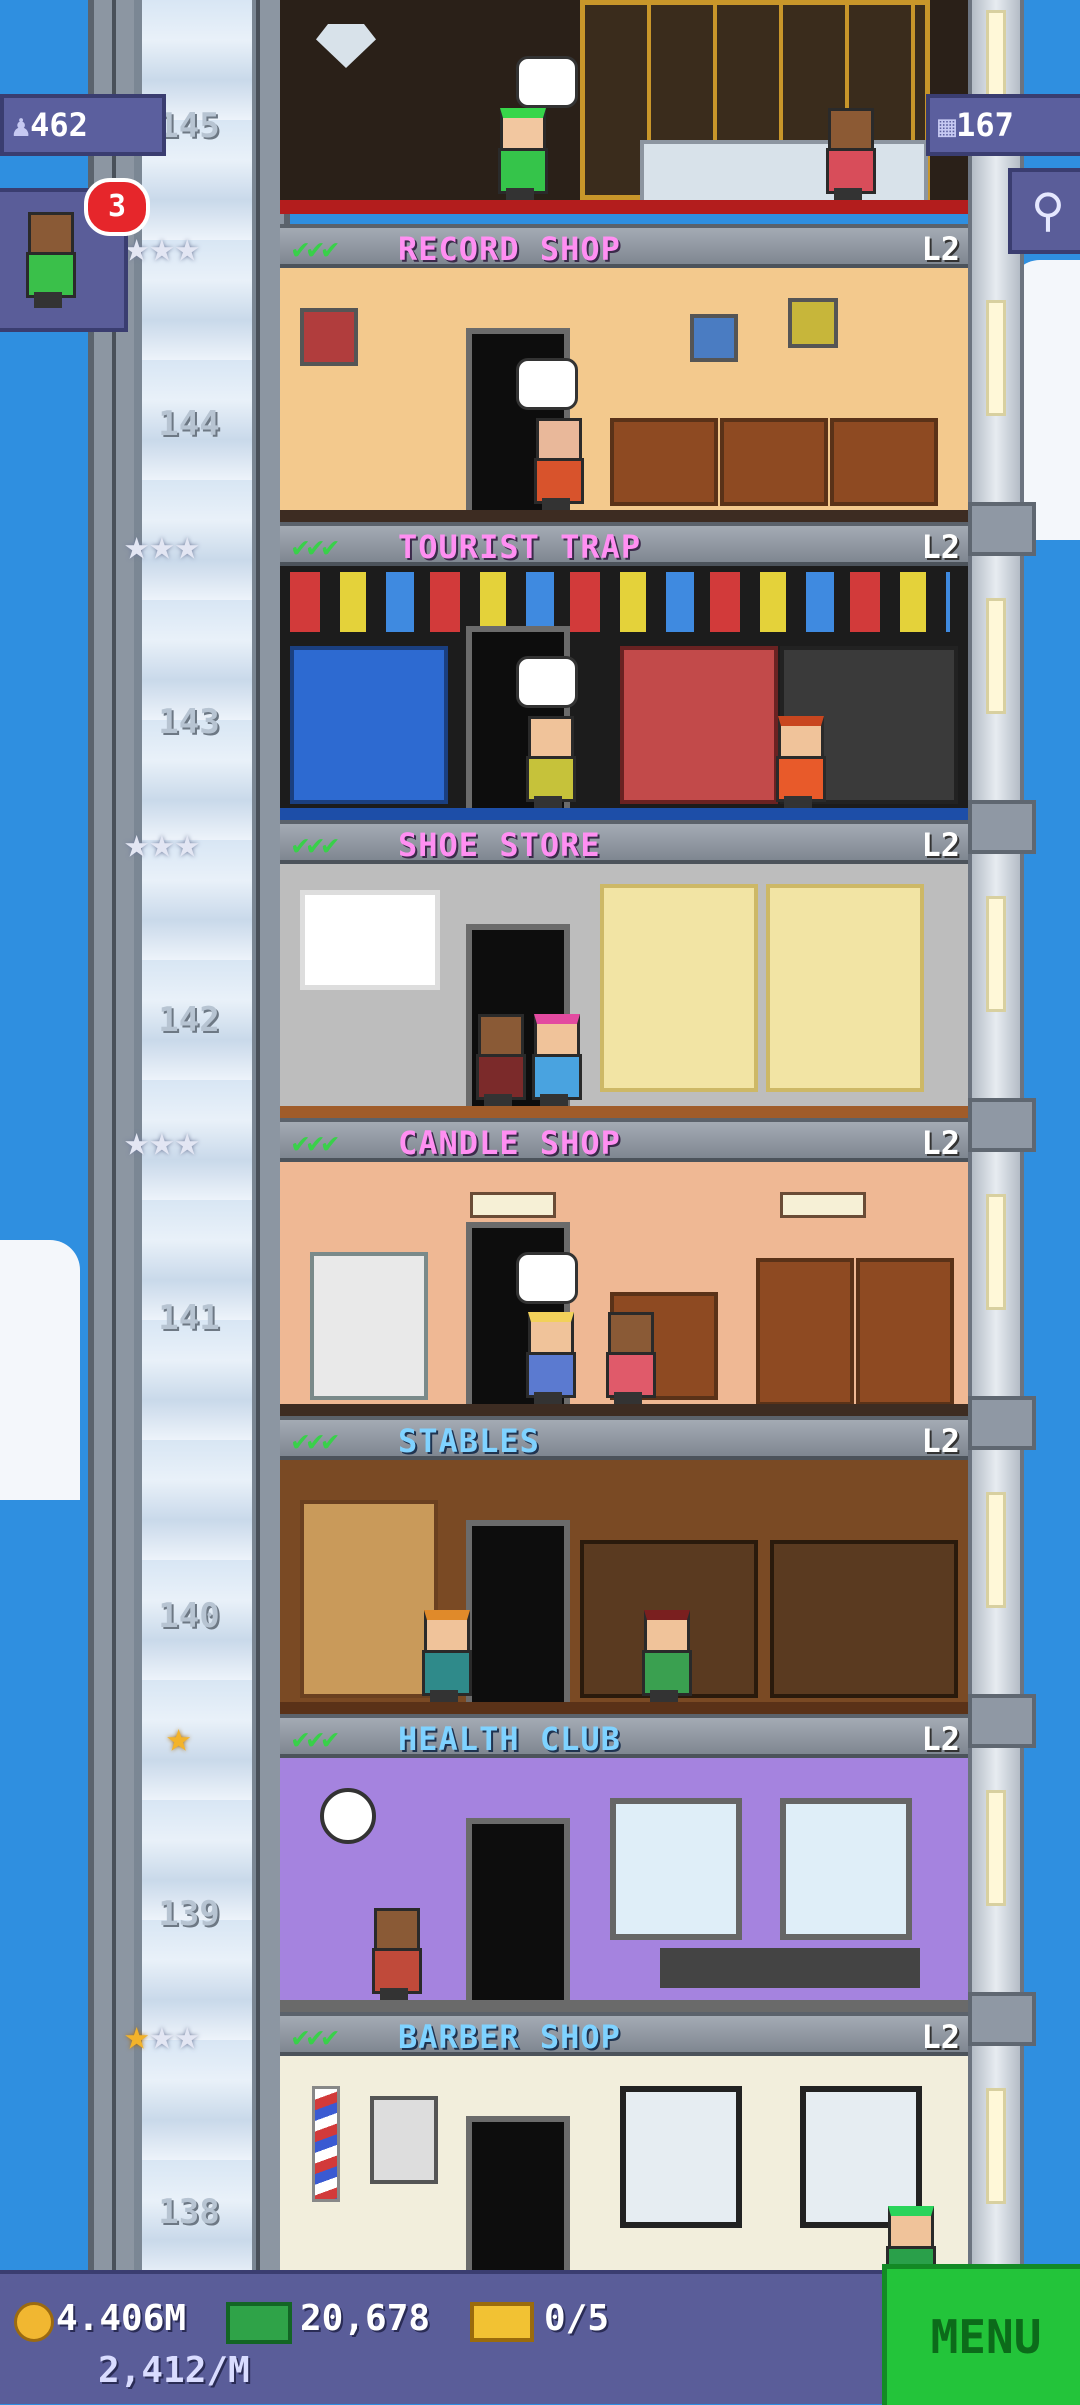 The width and height of the screenshot is (1080, 2405). Describe the element at coordinates (370, 940) in the screenshot. I see `shoe-poster` at that location.